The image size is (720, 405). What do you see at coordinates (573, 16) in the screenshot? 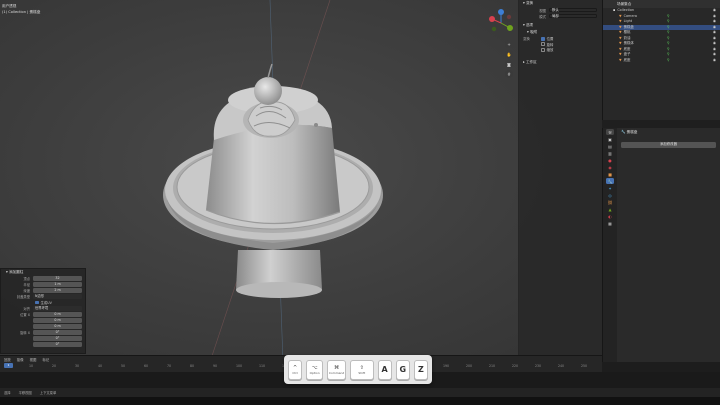
I see `mode-dropdown: 局部` at bounding box center [573, 16].